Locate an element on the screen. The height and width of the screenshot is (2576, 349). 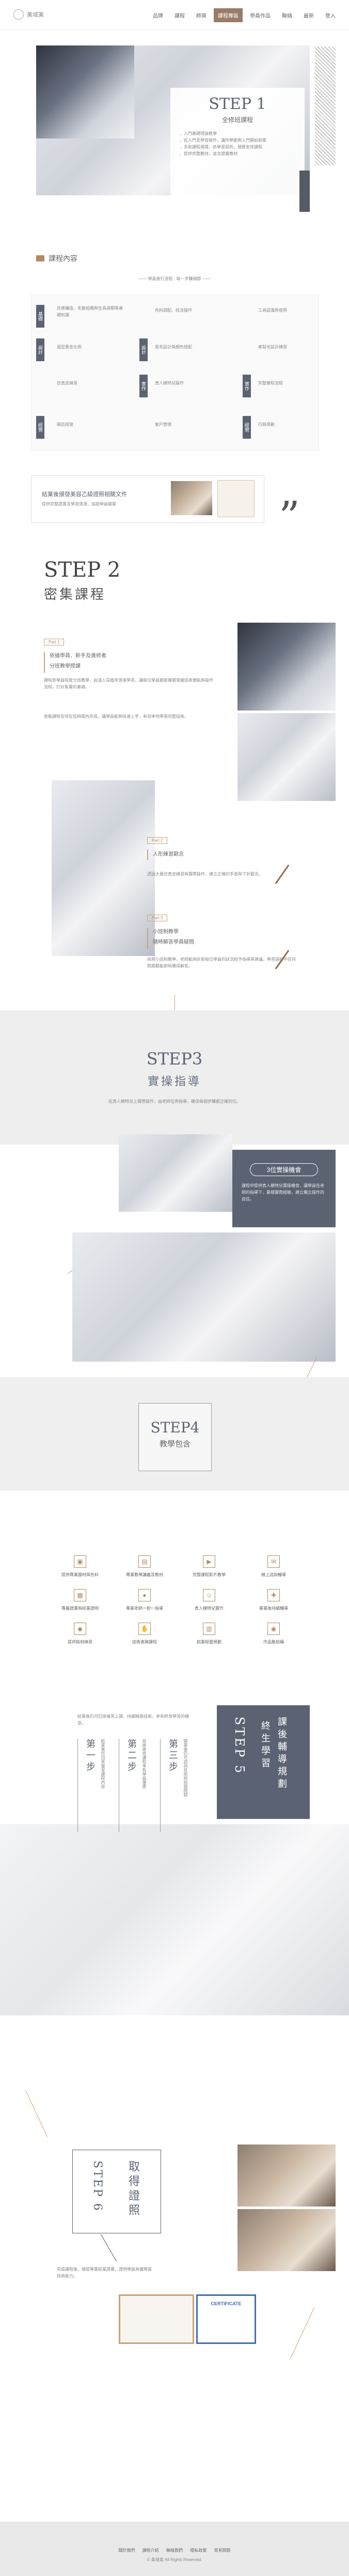
step4-item: ● 專業老師一對一指導 is located at coordinates (144, 1600).